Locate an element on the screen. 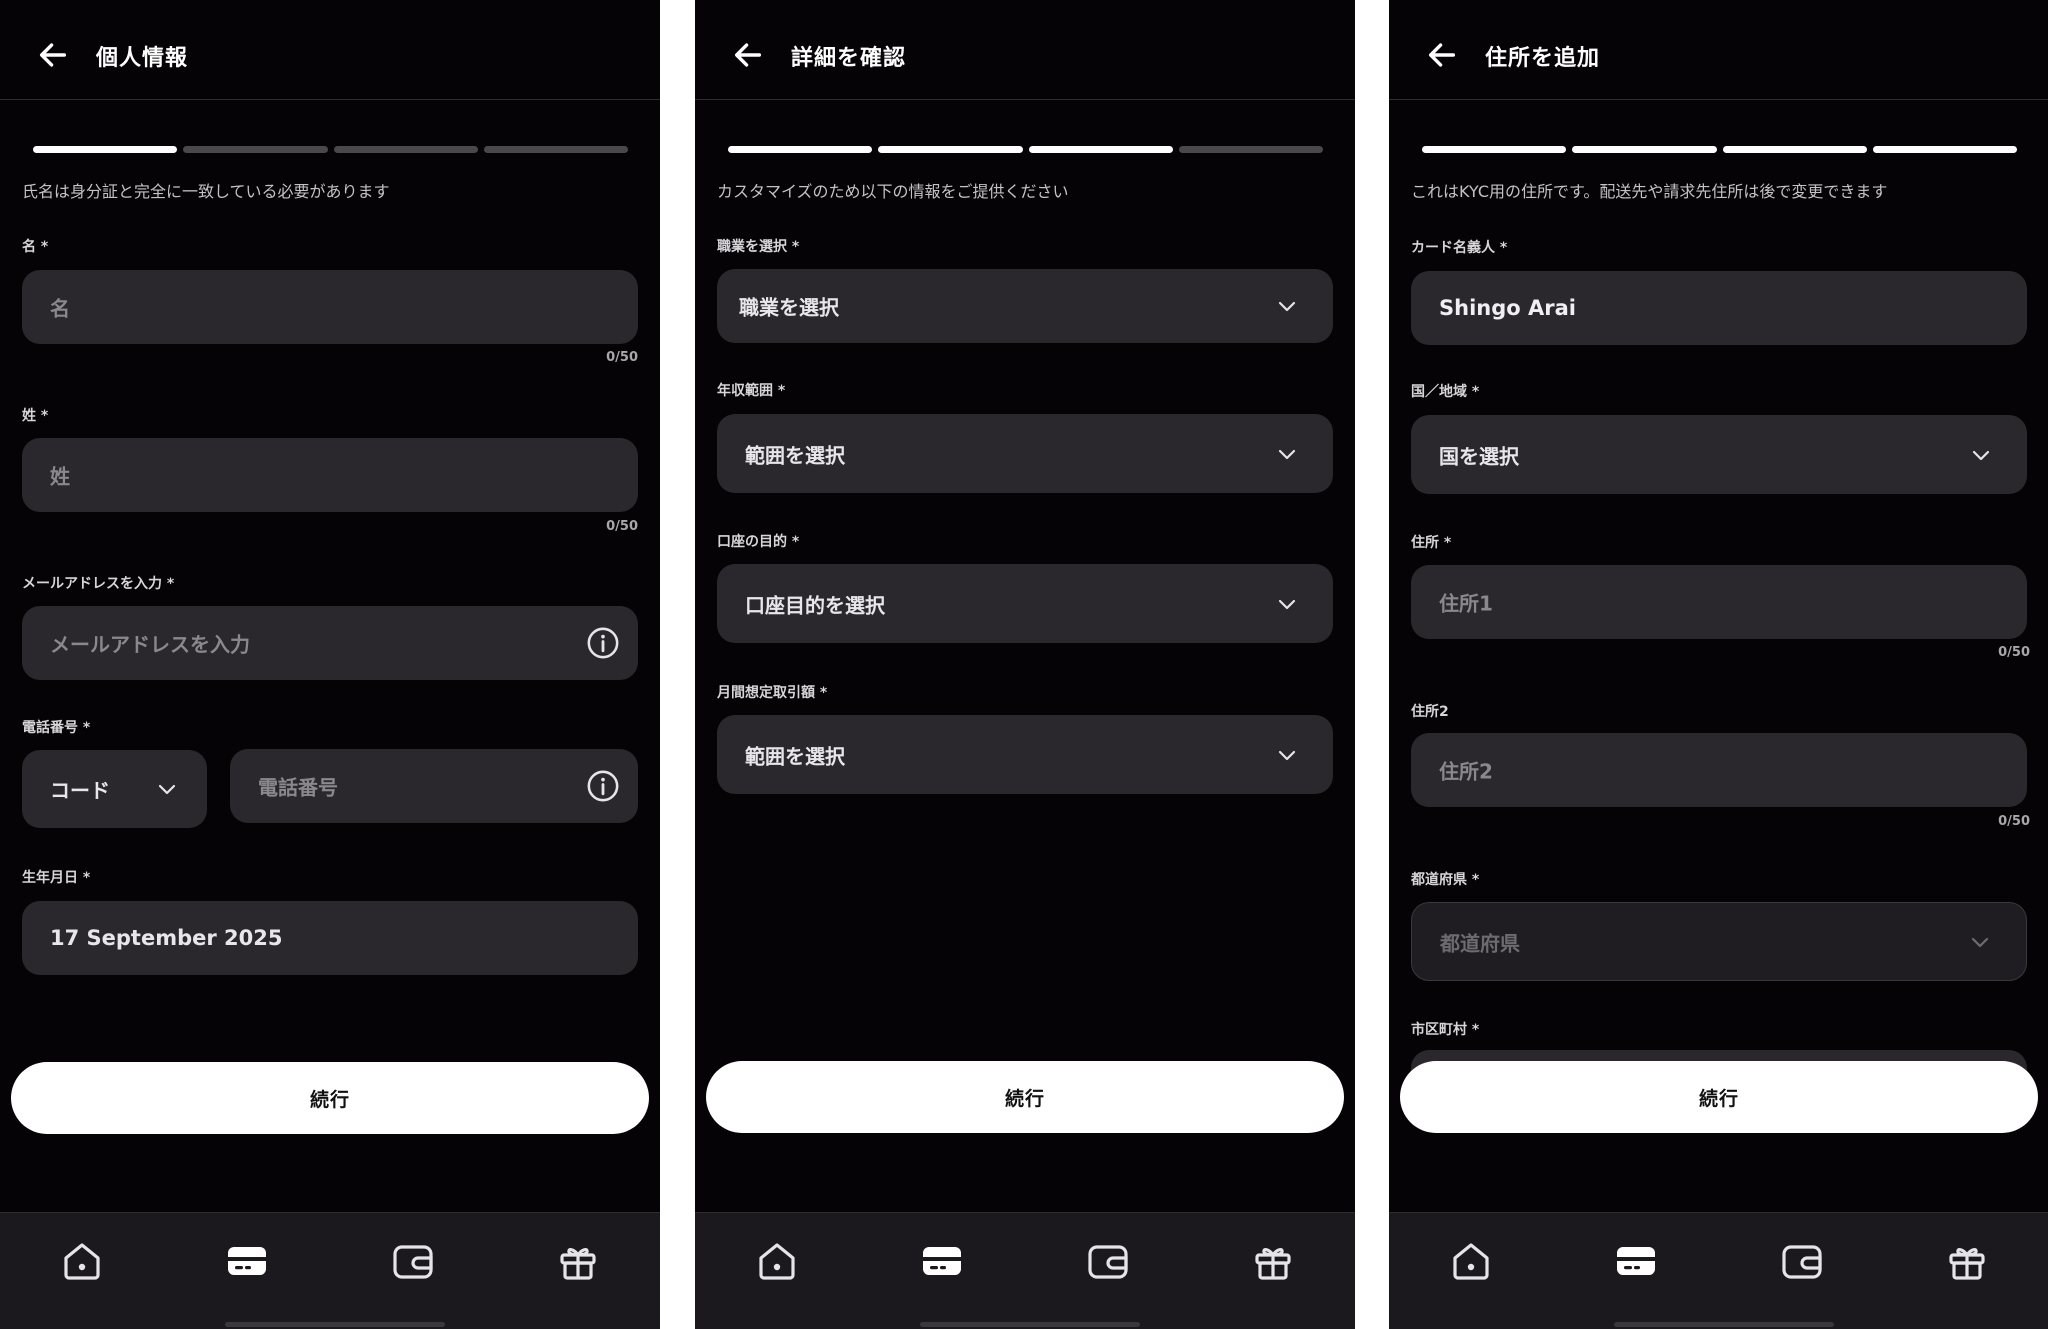 The height and width of the screenshot is (1329, 2048). address1-placeholder: 住所1 is located at coordinates (1466, 603).